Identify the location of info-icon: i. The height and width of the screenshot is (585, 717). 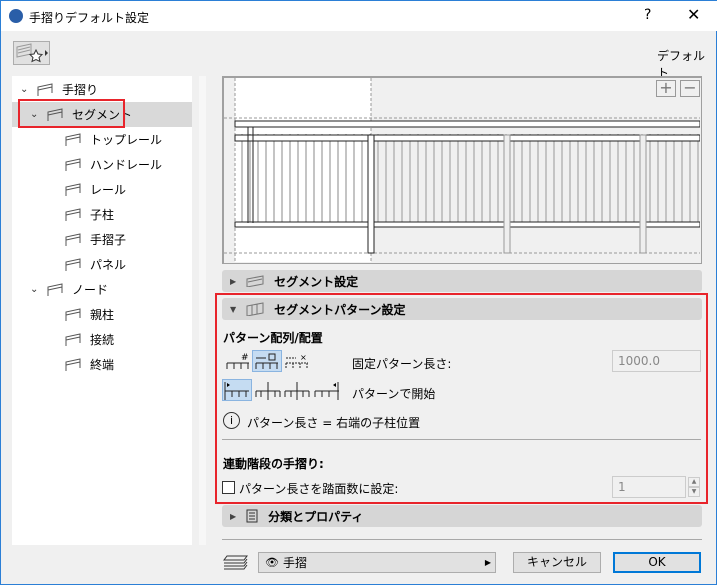
(231, 420).